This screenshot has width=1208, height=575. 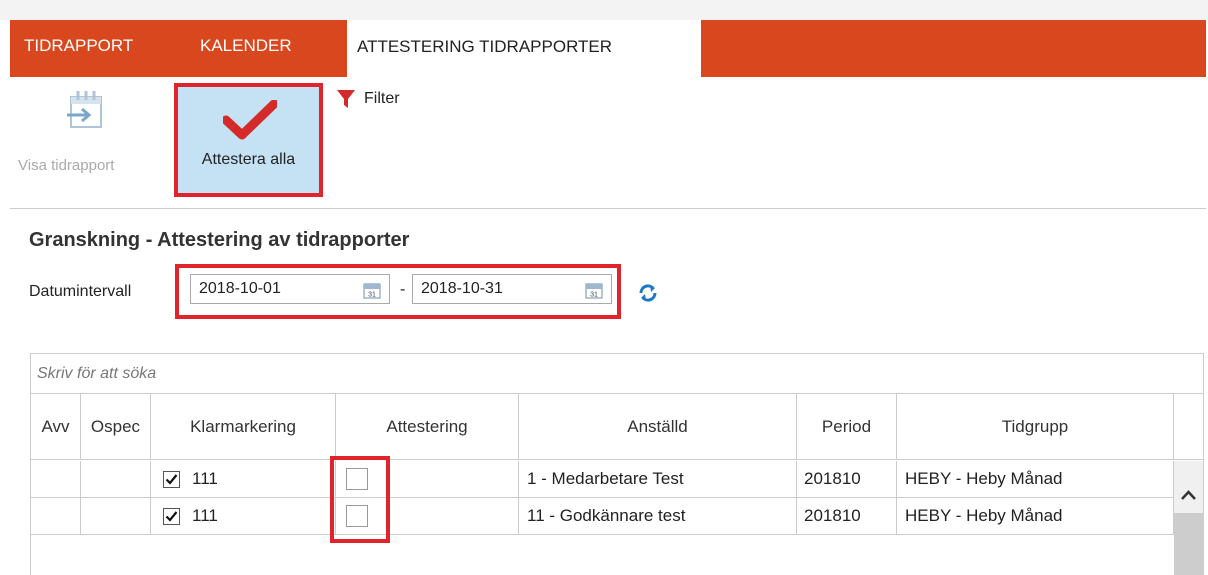 What do you see at coordinates (847, 427) in the screenshot?
I see `column-header-period: Period` at bounding box center [847, 427].